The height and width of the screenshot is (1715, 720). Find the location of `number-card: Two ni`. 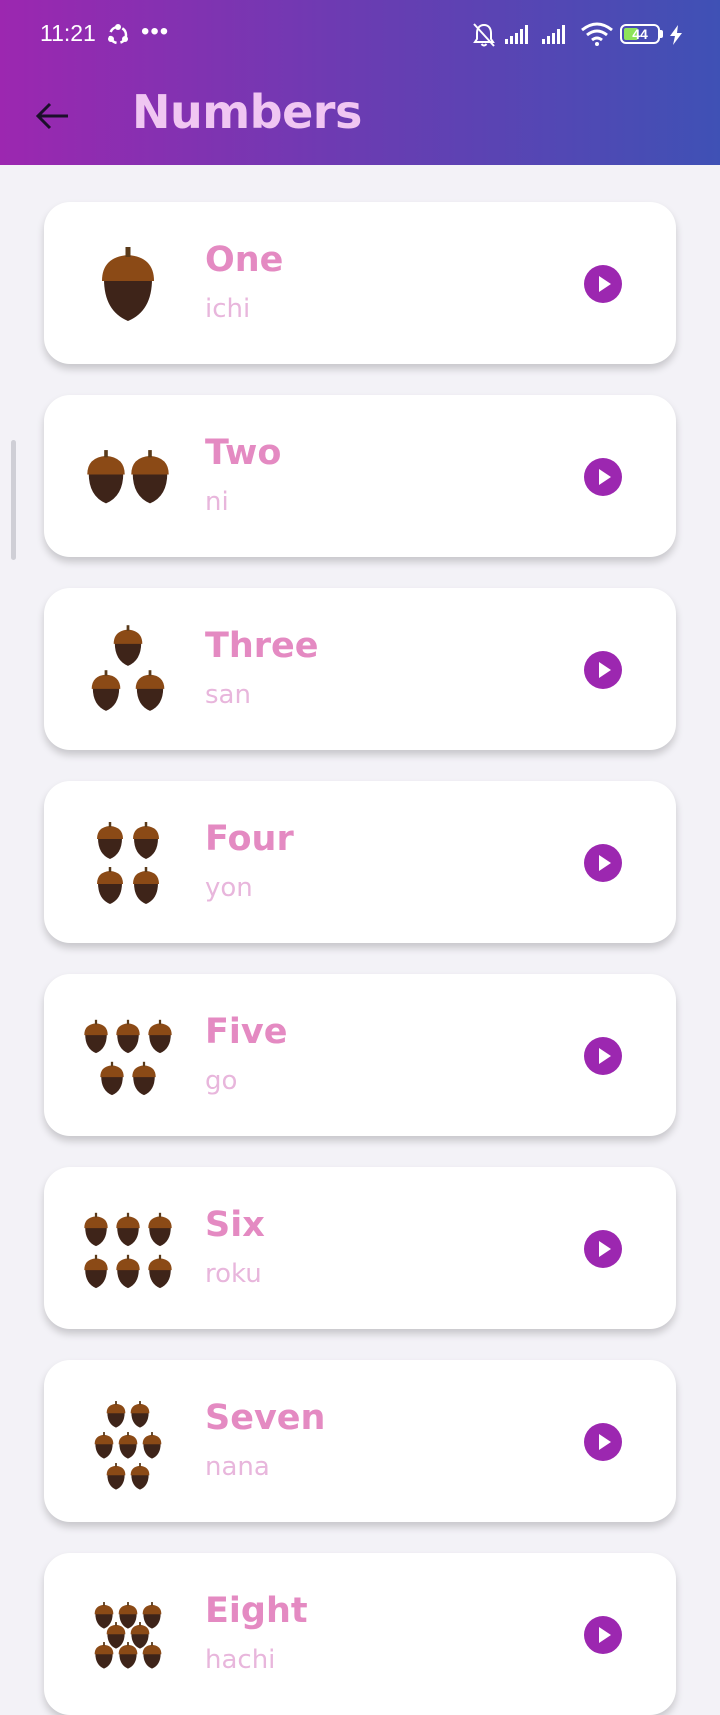

number-card: Two ni is located at coordinates (360, 476).